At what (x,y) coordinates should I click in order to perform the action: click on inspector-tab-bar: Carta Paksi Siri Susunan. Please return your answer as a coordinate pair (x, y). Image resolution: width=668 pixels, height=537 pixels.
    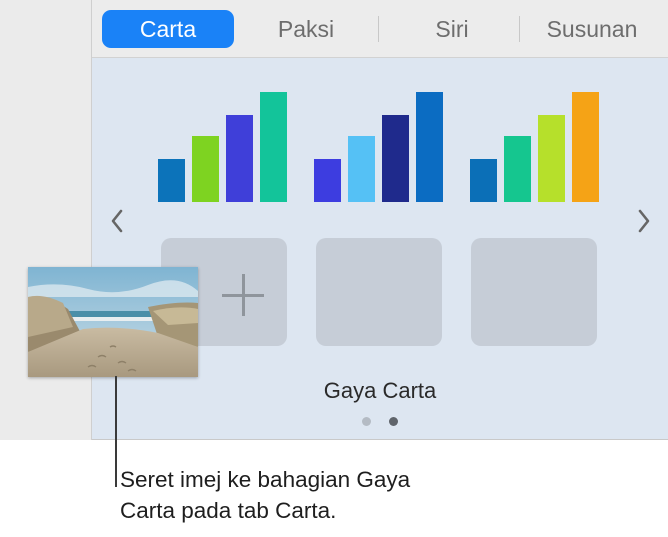
    Looking at the image, I should click on (380, 29).